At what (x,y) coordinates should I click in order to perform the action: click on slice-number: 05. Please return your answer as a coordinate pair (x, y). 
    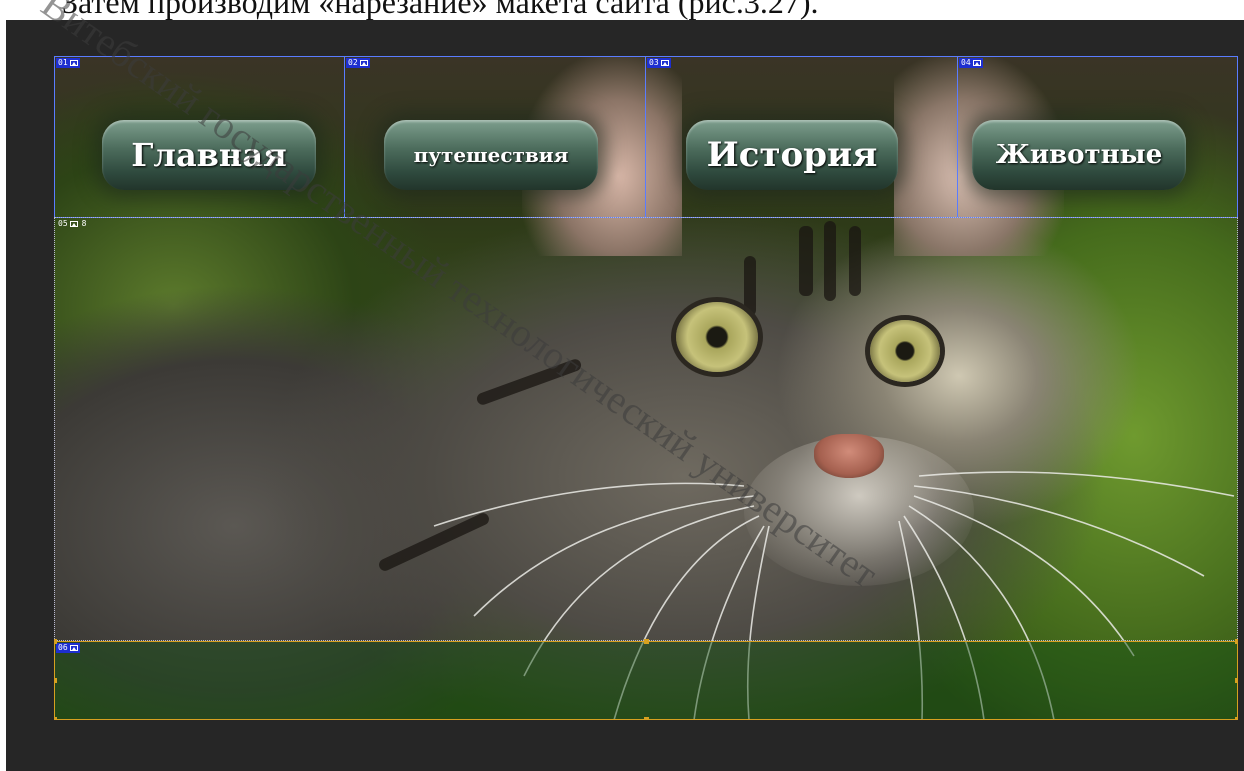
    Looking at the image, I should click on (63, 223).